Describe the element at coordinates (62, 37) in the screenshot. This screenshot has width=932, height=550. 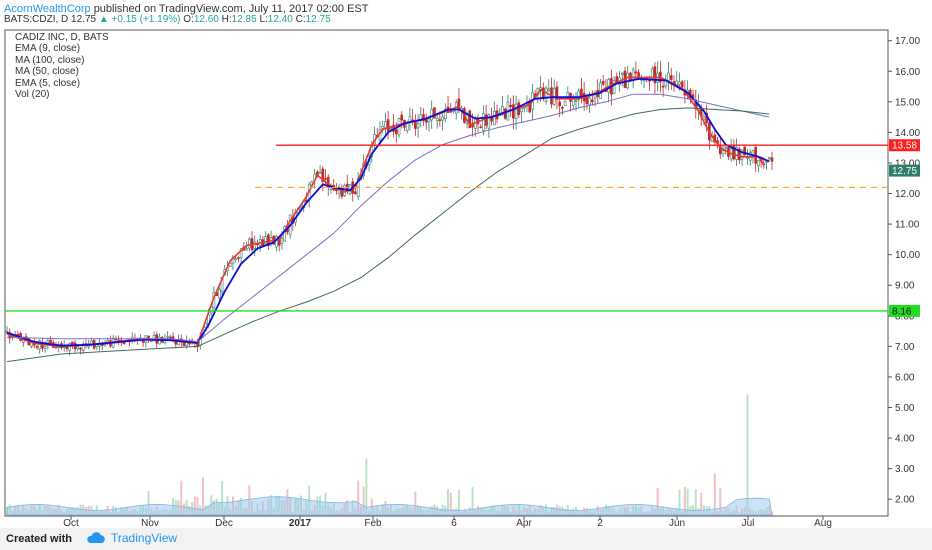
I see `legend-symbol: CADIZ INC, D, BATS` at that location.